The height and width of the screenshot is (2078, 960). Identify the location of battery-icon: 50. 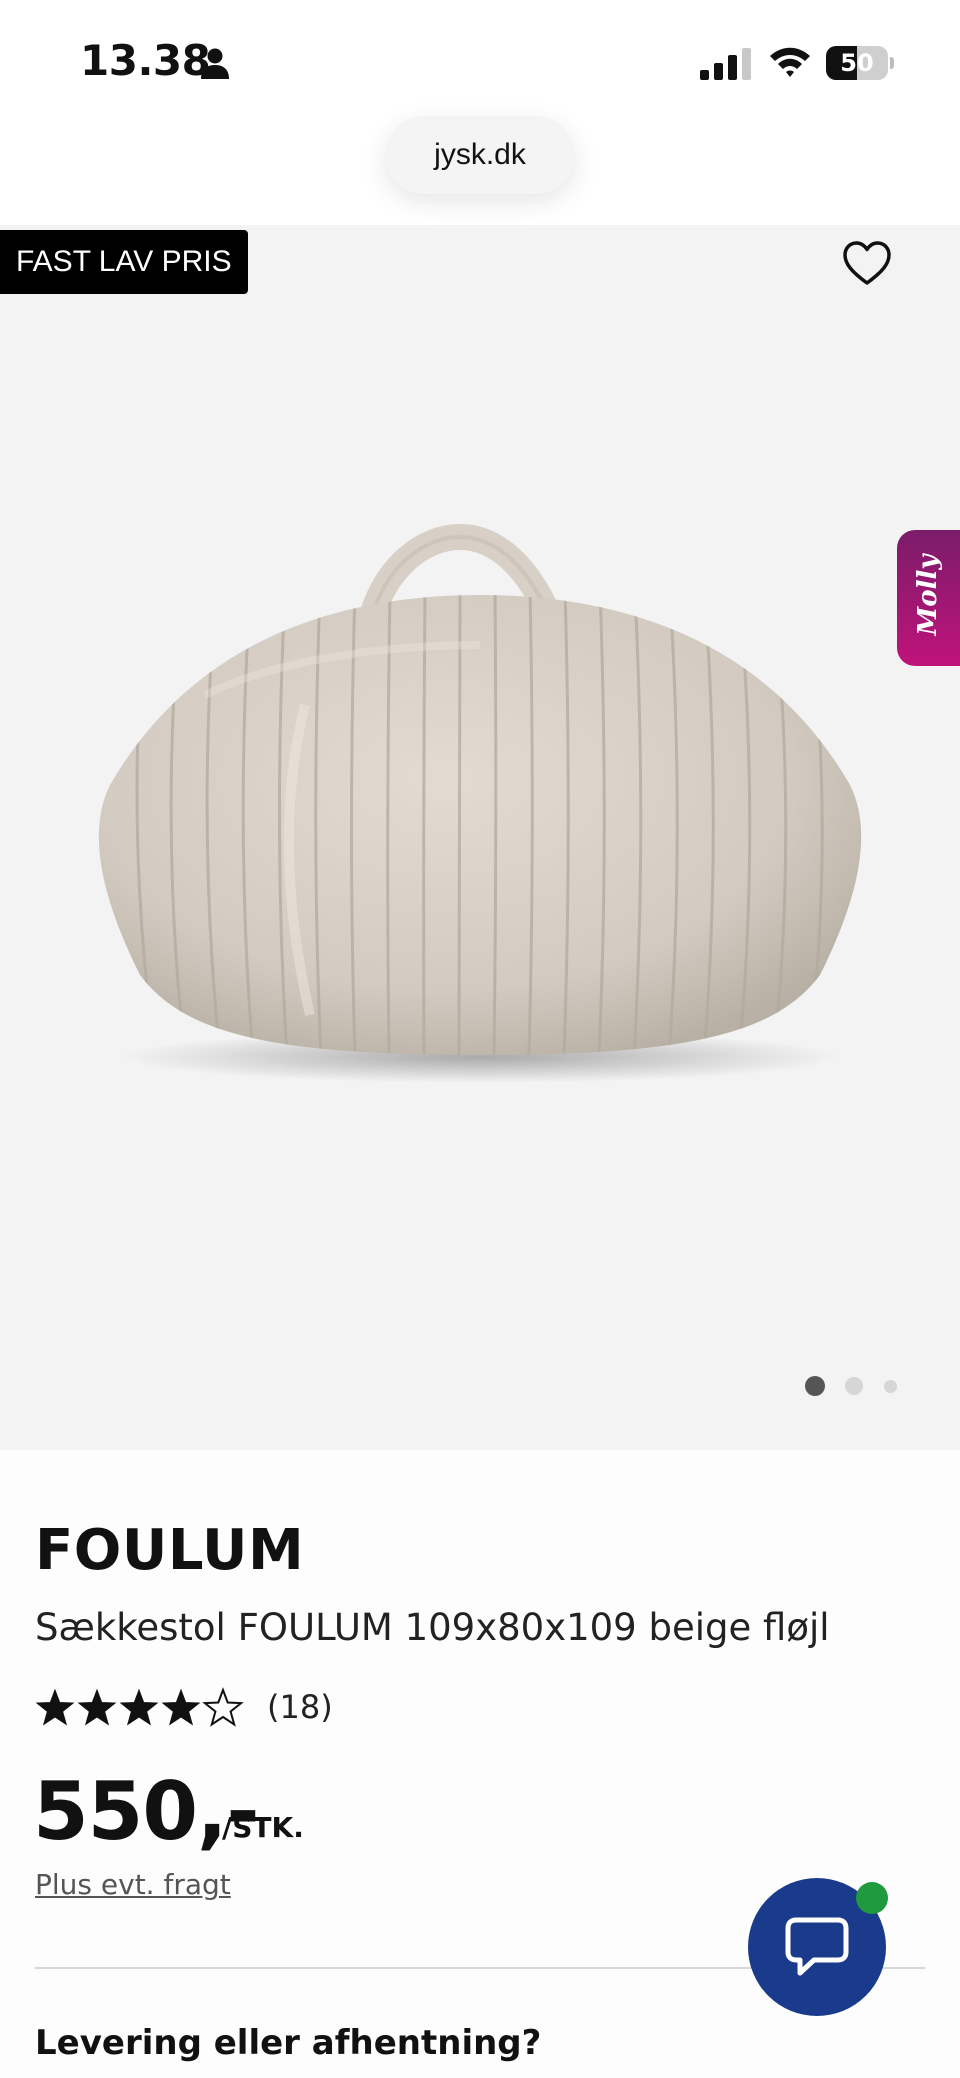
(860, 63).